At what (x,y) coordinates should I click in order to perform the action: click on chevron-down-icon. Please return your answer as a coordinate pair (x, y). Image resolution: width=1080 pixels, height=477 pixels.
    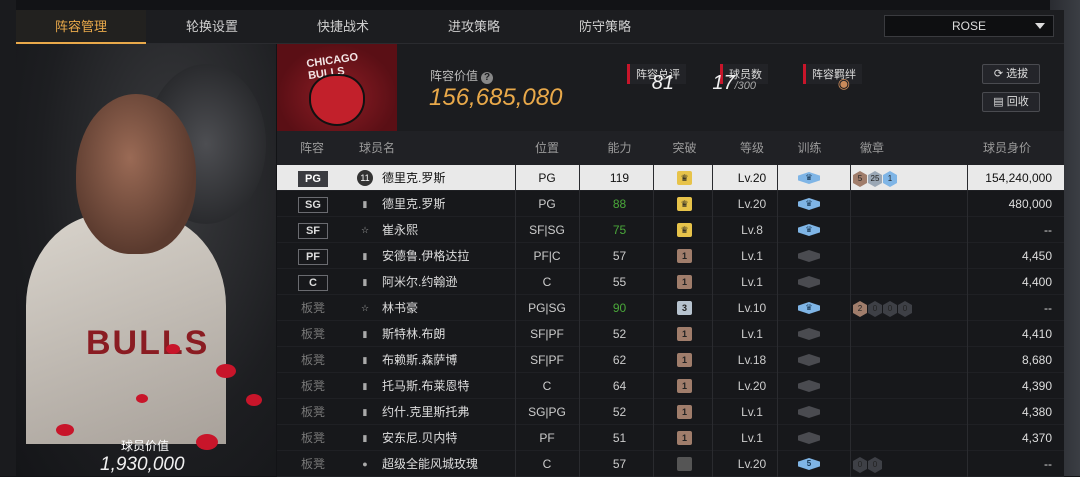
    Looking at the image, I should click on (1040, 26).